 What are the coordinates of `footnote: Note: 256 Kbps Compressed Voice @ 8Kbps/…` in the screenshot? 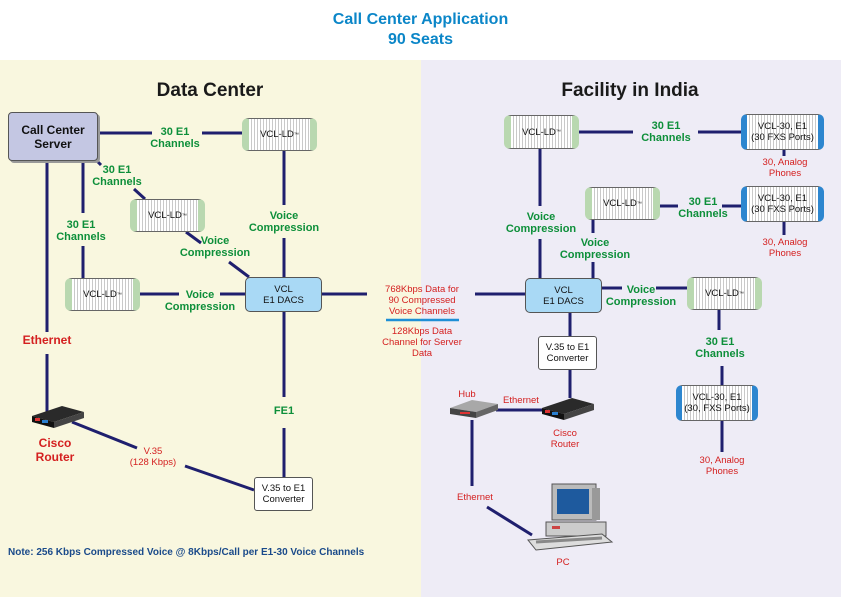 It's located at (186, 552).